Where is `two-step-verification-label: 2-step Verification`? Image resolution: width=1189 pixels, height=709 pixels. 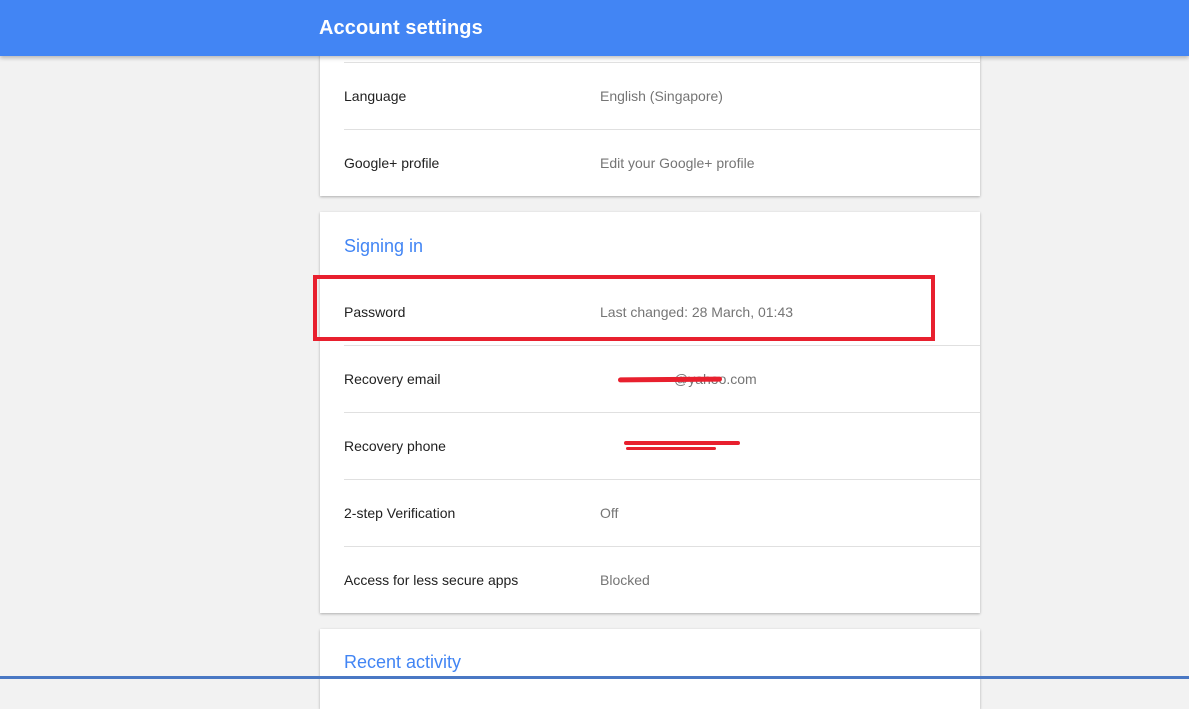 two-step-verification-label: 2-step Verification is located at coordinates (400, 513).